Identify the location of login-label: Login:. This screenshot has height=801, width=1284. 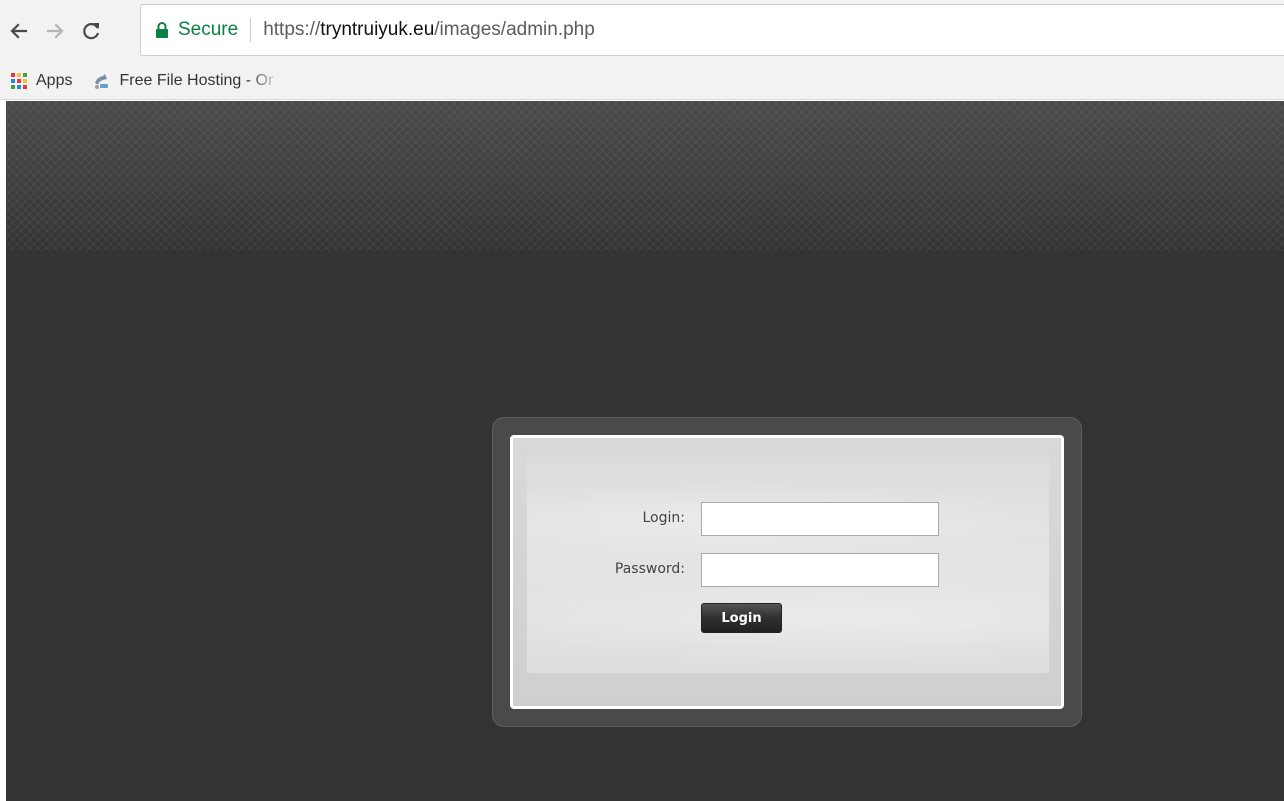
(664, 518).